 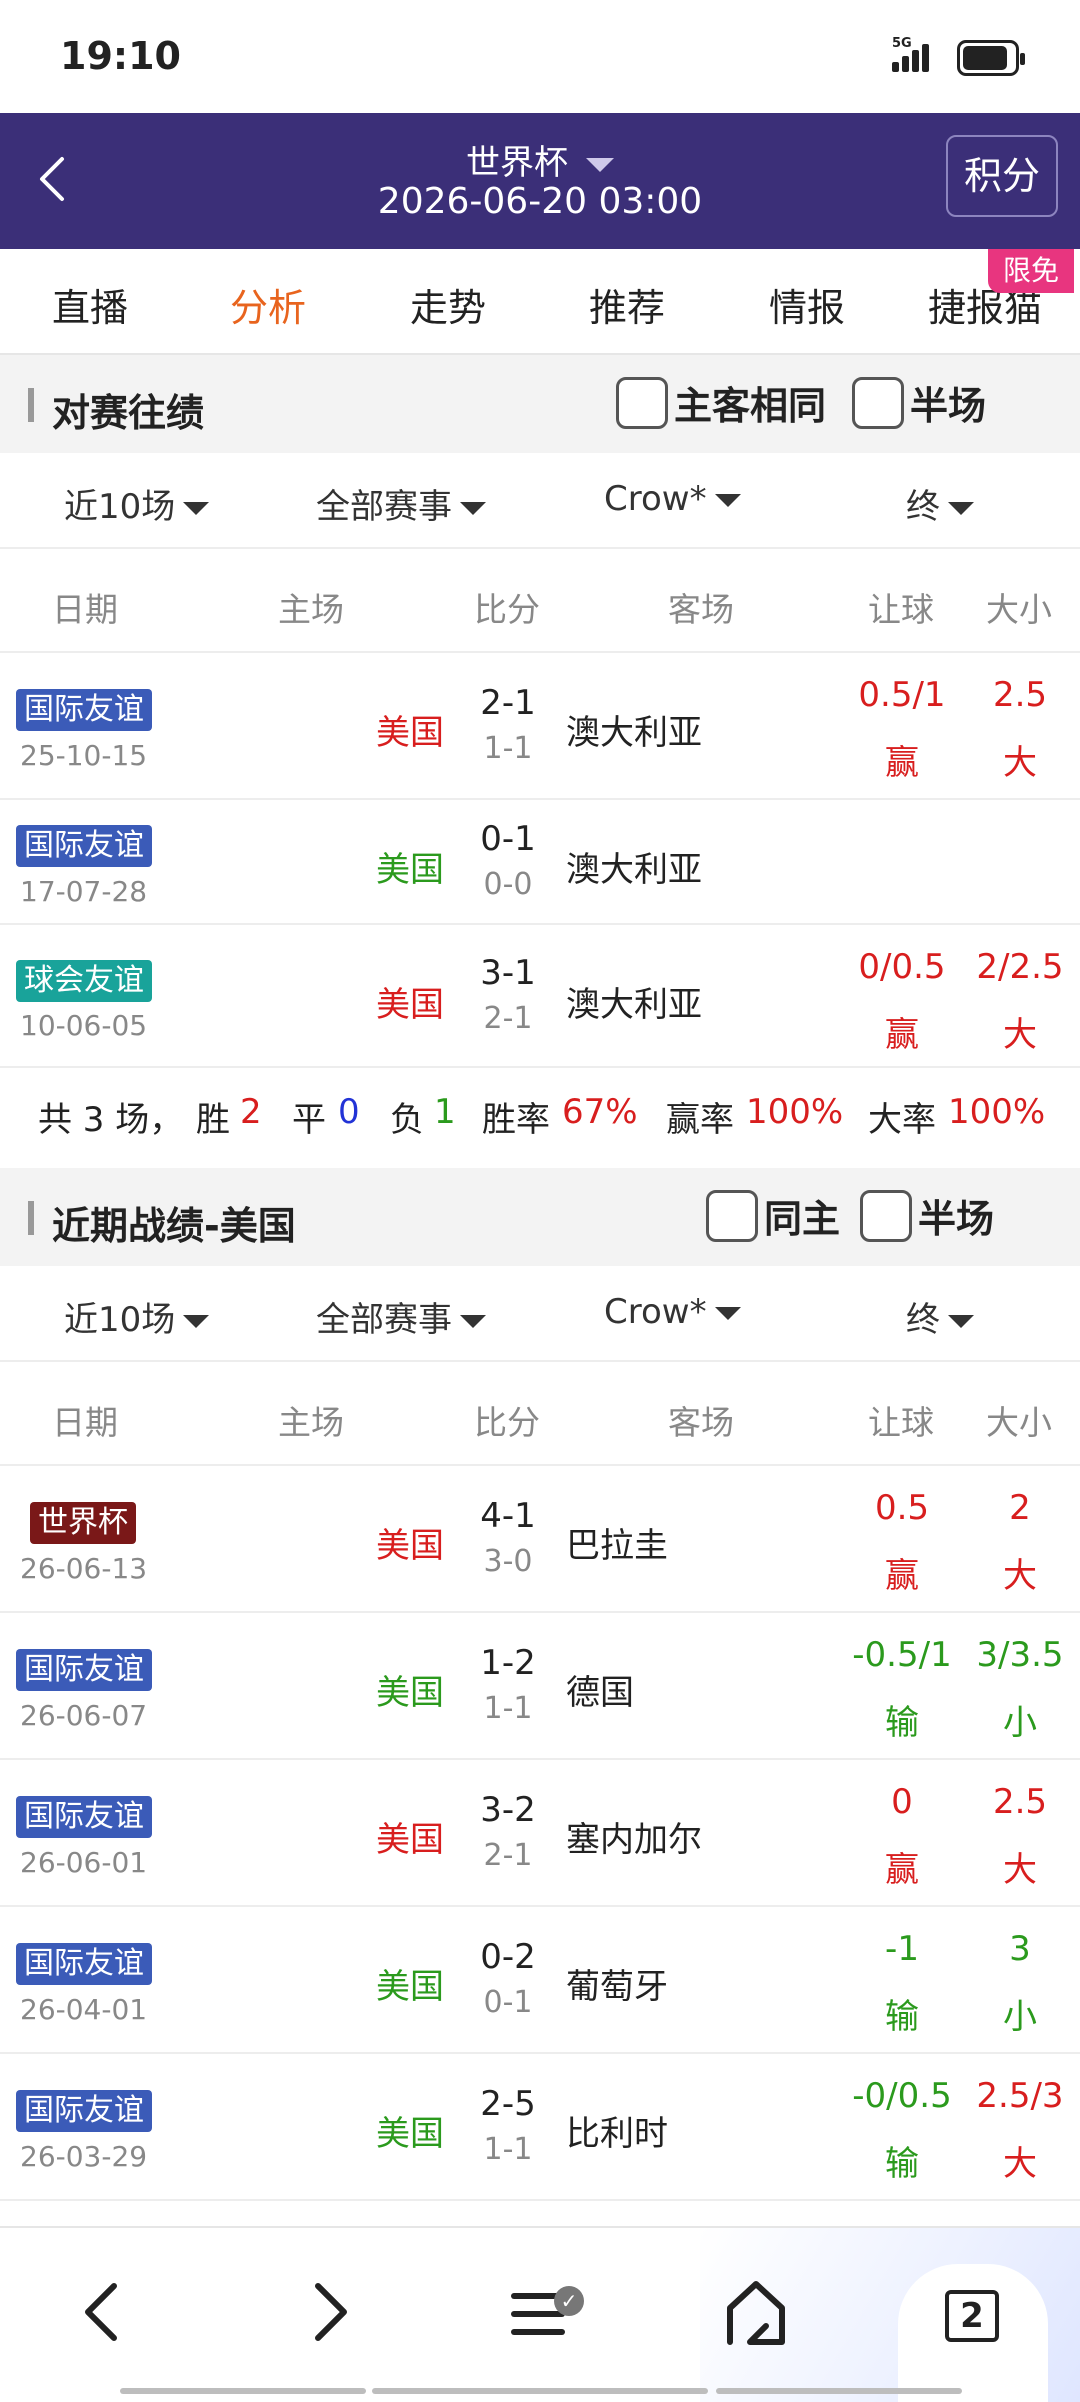 I want to click on match-date: 26-06-01, so click(x=84, y=1862).